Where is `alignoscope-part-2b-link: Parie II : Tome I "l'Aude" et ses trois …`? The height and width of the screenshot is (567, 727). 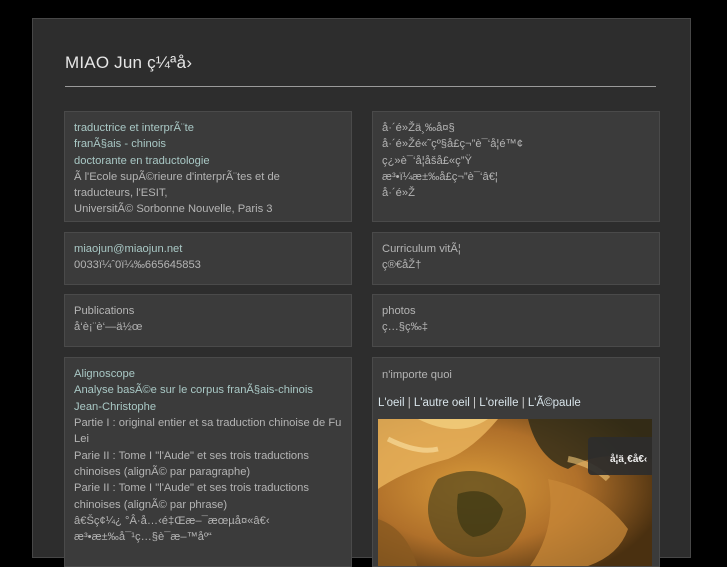 alignoscope-part-2b-link: Parie II : Tome I "l'Aude" et ses trois … is located at coordinates (210, 496).